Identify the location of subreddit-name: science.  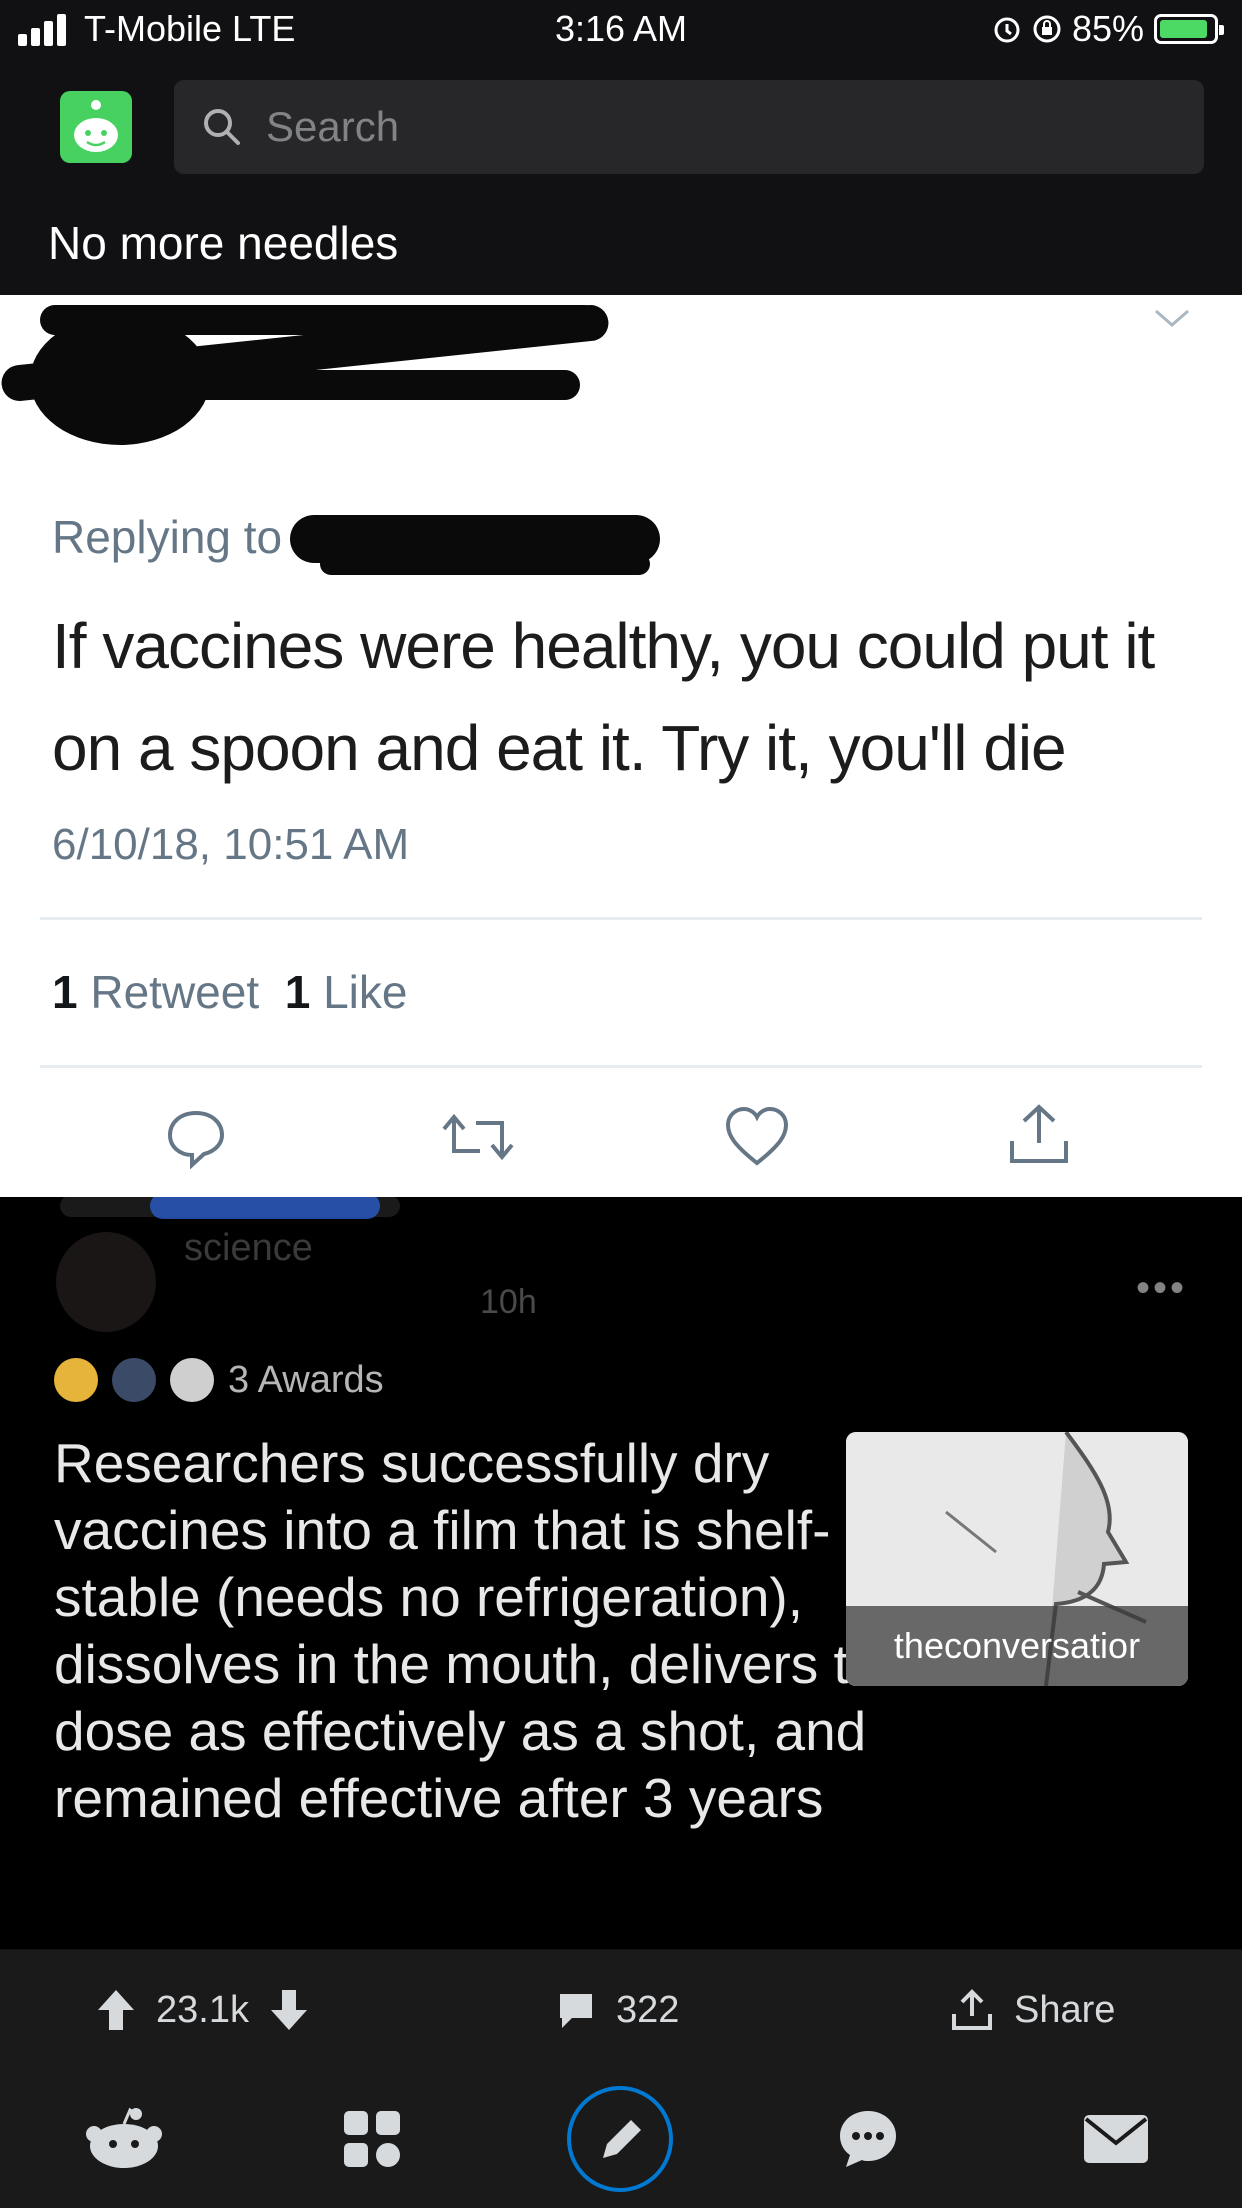
(248, 1248).